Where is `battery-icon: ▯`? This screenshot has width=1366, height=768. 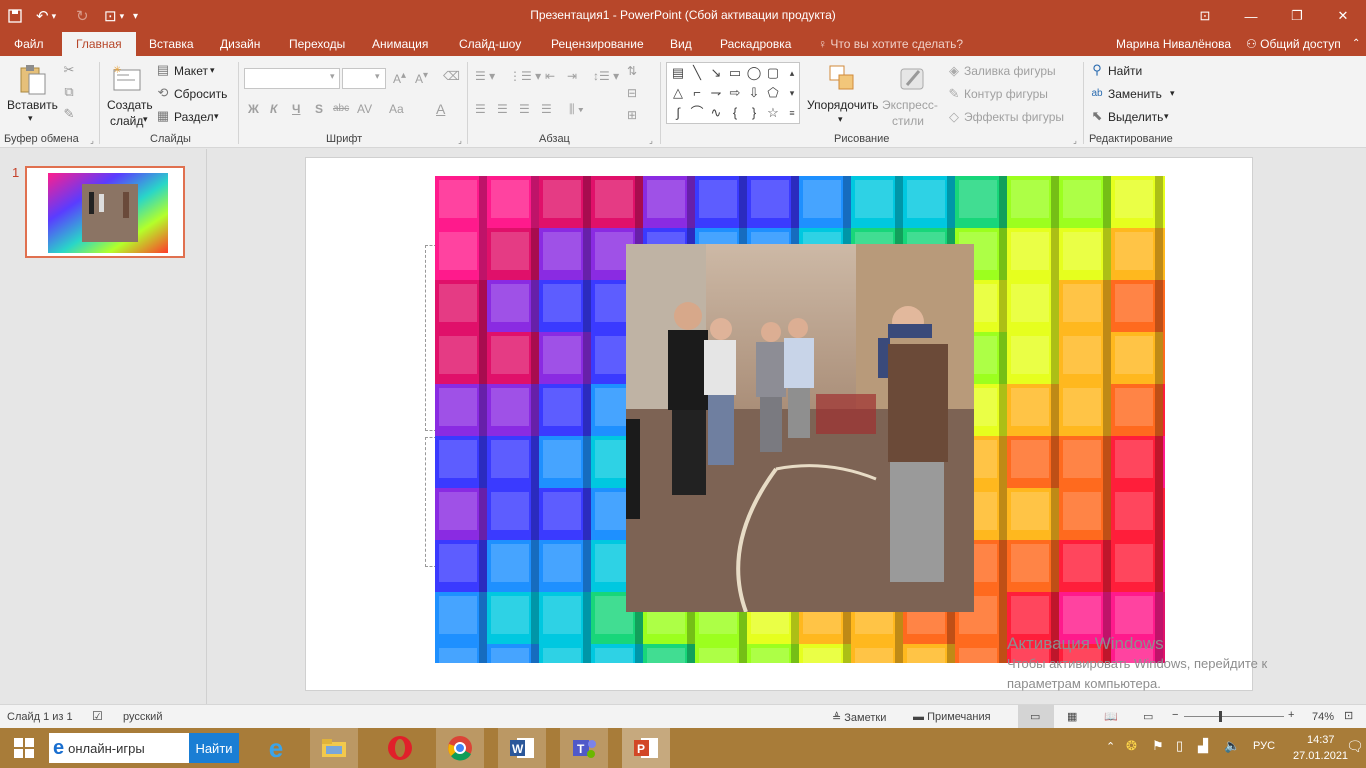 battery-icon: ▯ is located at coordinates (1179, 746).